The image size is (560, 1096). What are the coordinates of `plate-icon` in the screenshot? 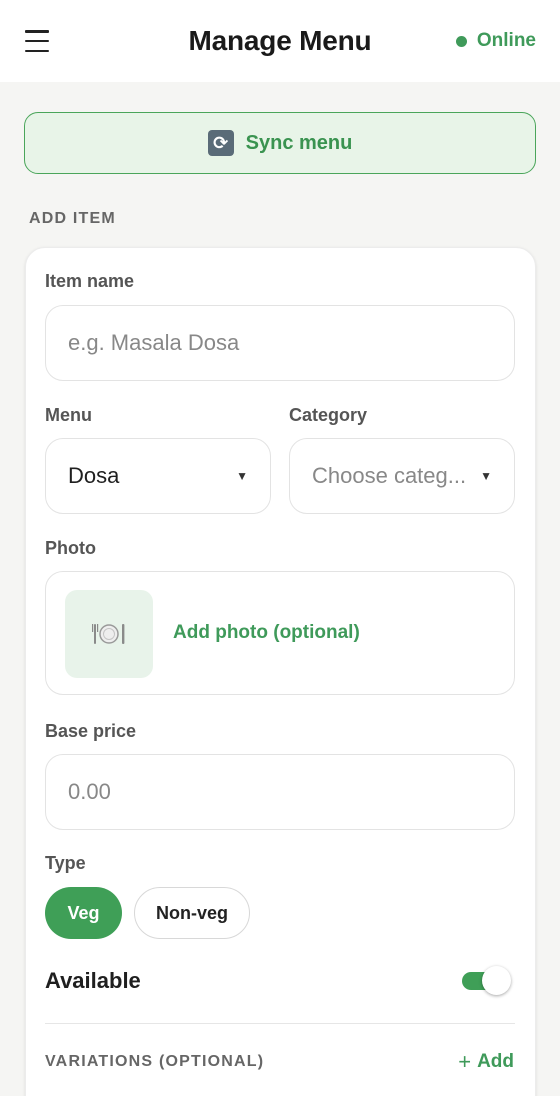 It's located at (109, 634).